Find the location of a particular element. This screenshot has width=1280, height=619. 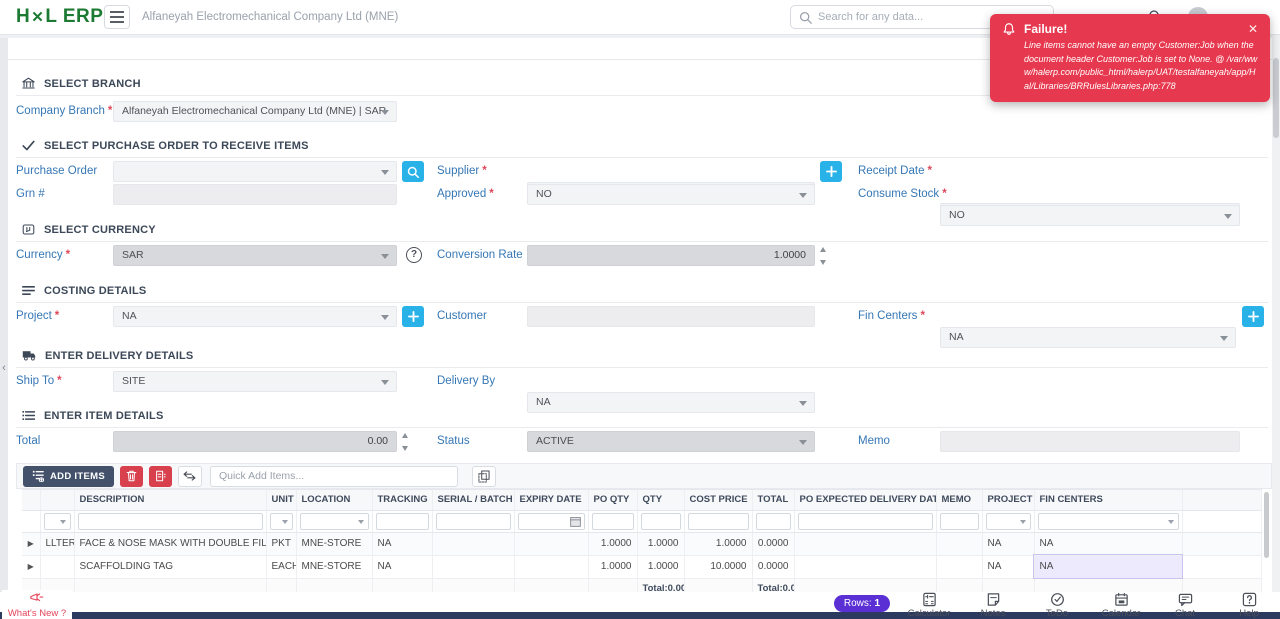

cell-description: SCAFFOLDING TAG is located at coordinates (170, 567).